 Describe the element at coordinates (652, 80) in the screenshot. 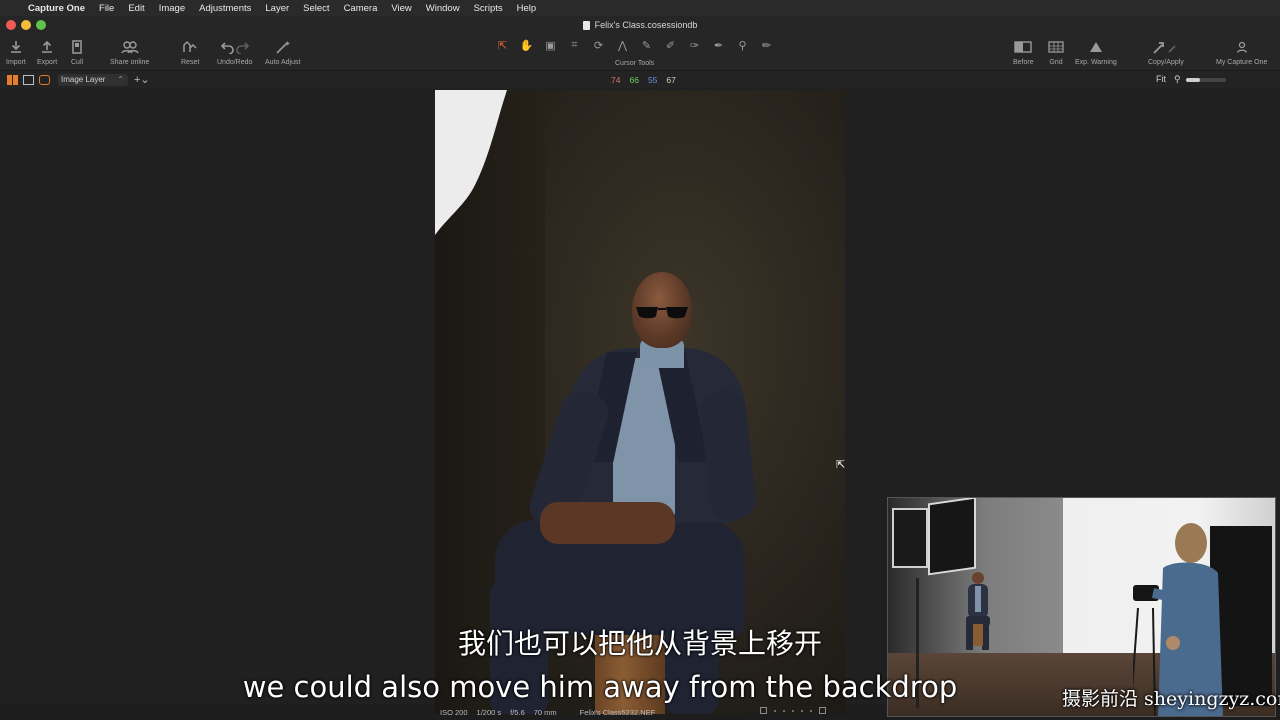

I see `blue-value: 55` at that location.